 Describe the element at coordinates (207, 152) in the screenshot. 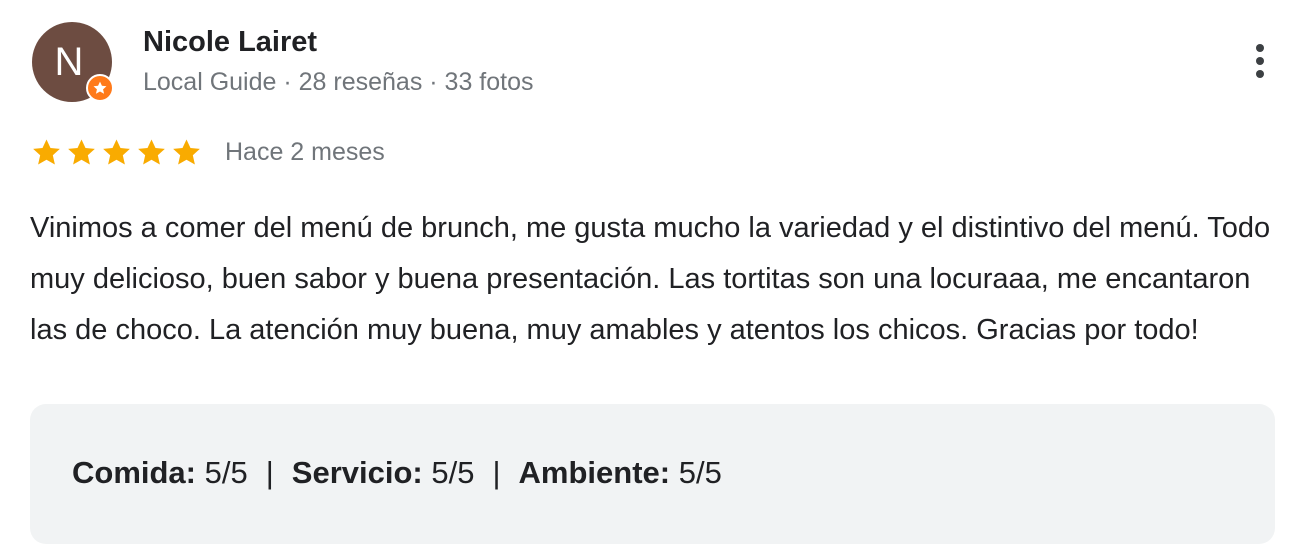

I see `rating-row: Hace 2 meses` at that location.